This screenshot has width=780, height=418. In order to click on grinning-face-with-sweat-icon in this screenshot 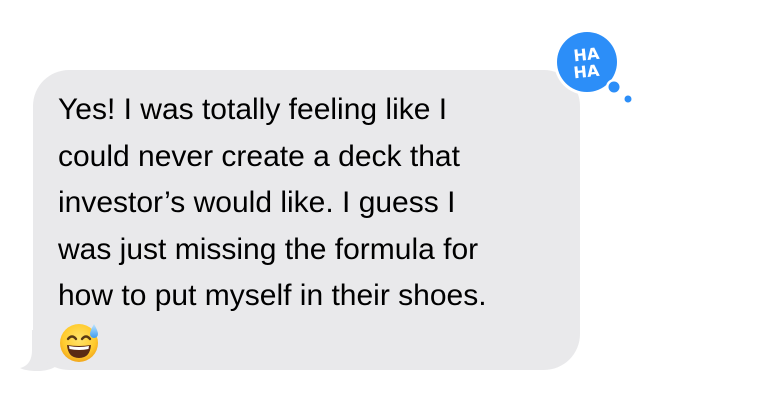, I will do `click(79, 342)`.